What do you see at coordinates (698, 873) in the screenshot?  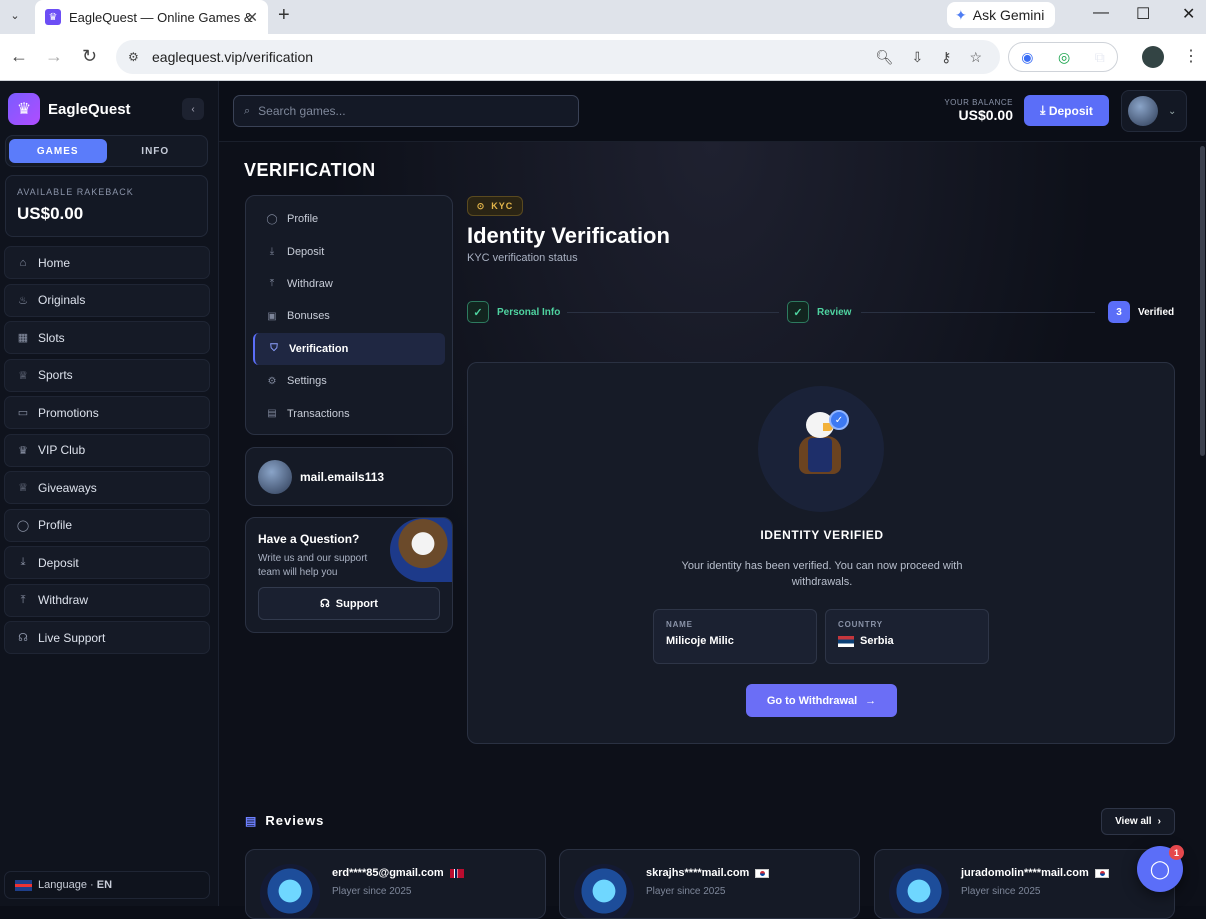 I see `reviewer-name: skrajhs****mail.com` at bounding box center [698, 873].